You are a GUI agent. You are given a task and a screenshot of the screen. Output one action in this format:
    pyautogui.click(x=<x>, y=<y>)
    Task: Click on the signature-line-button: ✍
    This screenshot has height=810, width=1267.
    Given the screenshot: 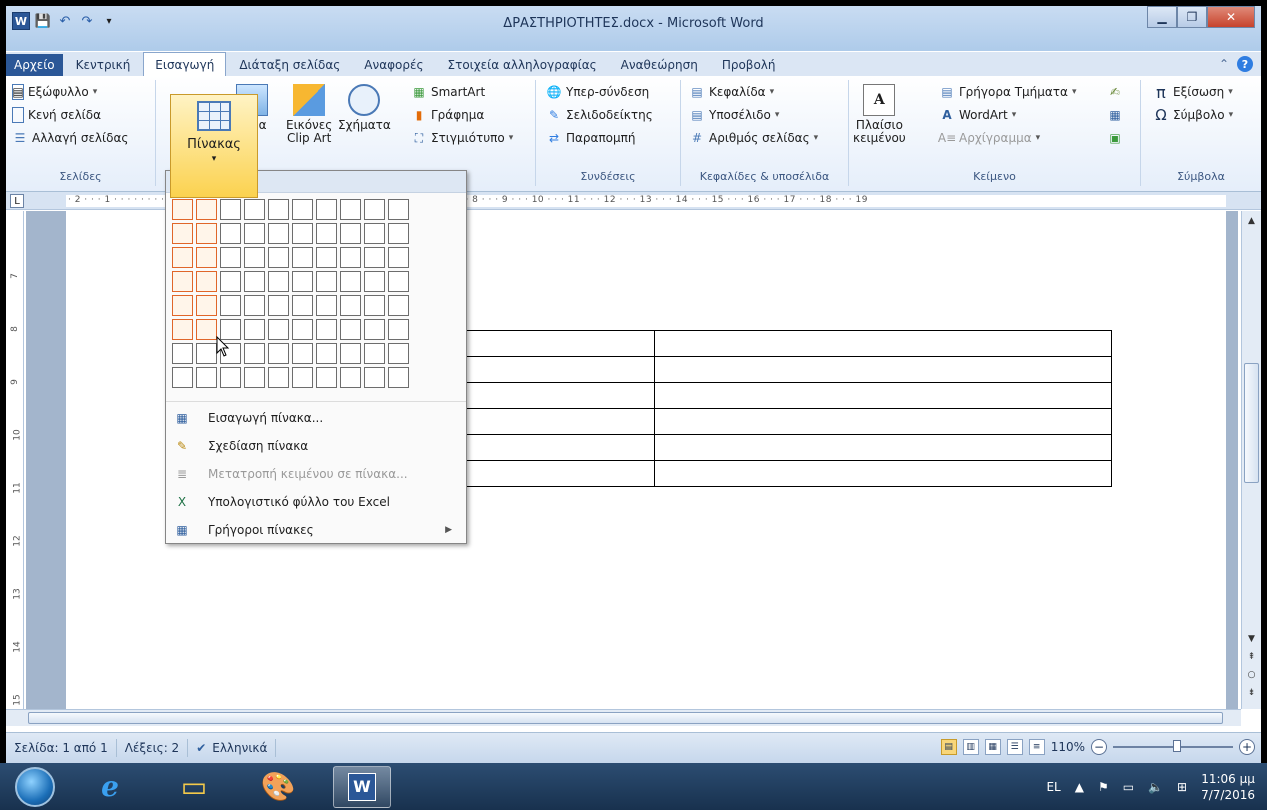 What is the action you would take?
    pyautogui.click(x=1115, y=92)
    